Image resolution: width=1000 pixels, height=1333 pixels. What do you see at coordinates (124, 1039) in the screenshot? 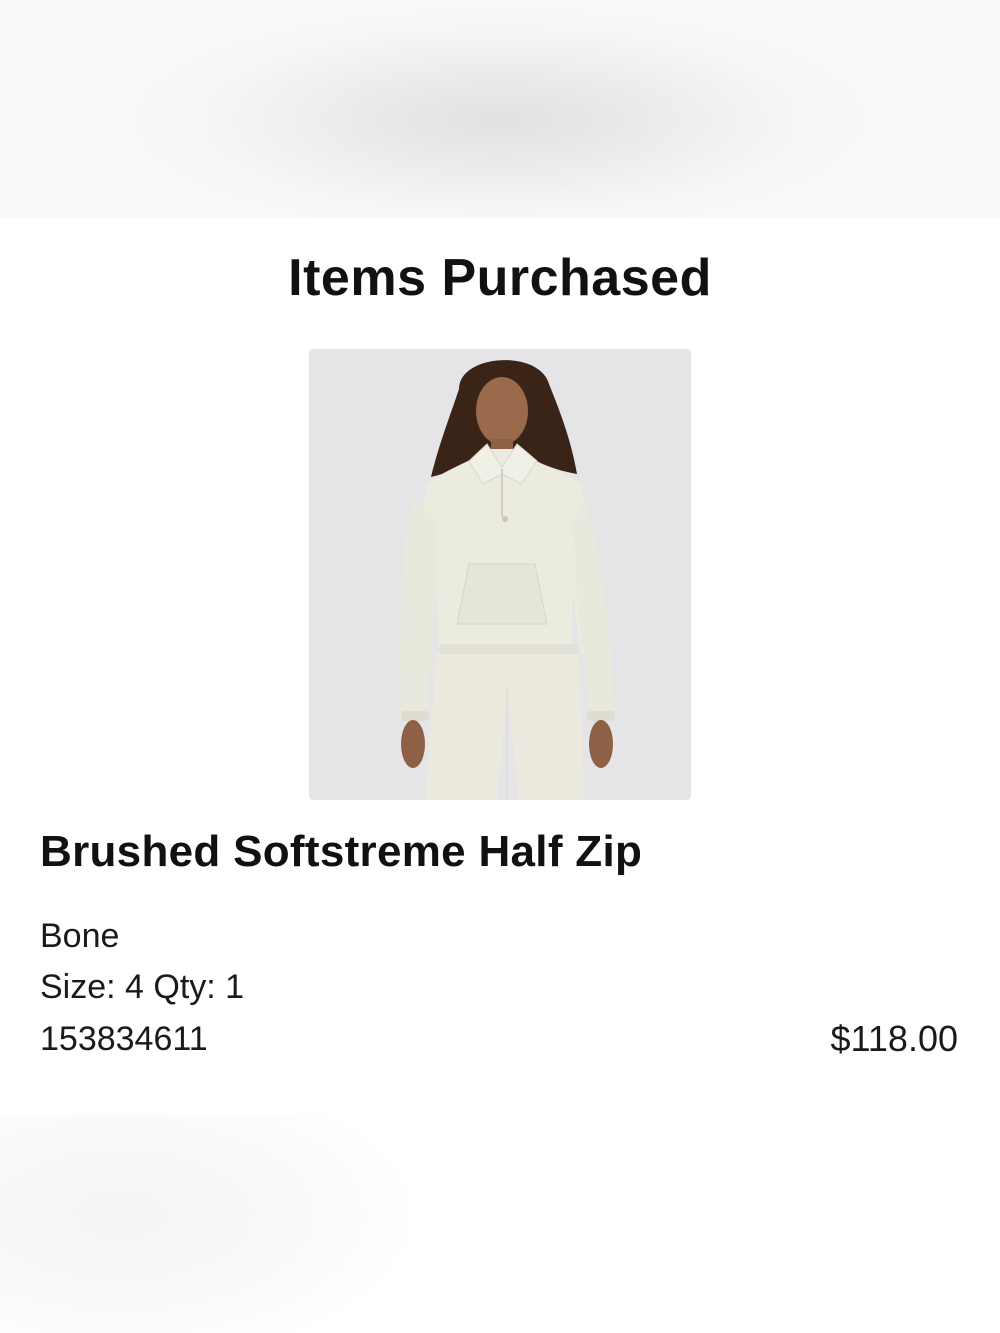
I see `product-sku: 153834611` at bounding box center [124, 1039].